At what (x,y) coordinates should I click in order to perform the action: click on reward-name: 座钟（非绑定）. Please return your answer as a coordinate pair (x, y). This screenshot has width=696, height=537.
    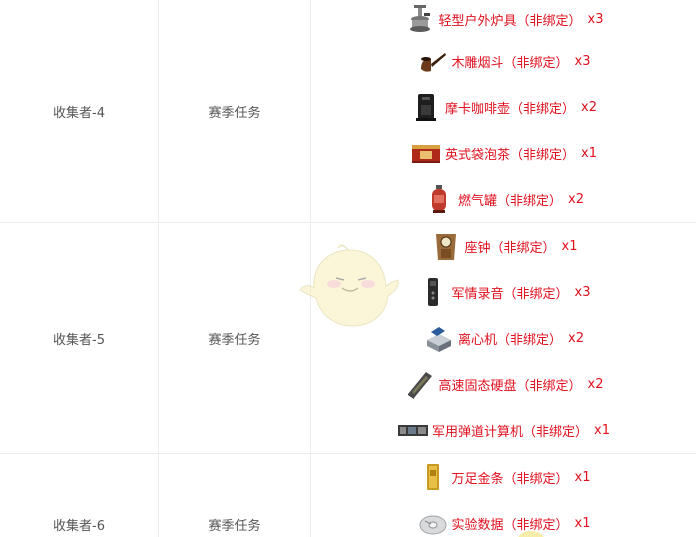
    Looking at the image, I should click on (510, 248).